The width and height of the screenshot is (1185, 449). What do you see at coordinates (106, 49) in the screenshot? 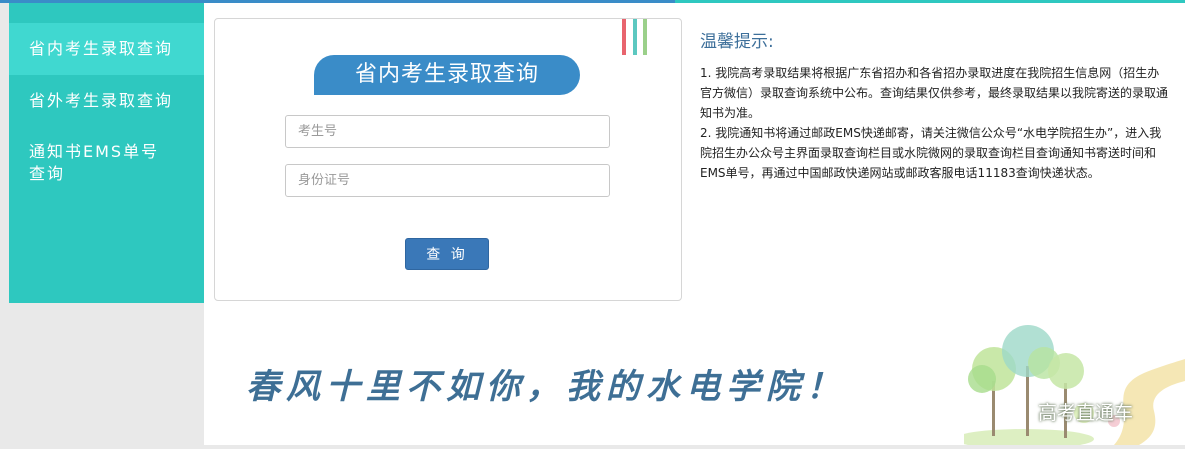
I see `sidebar-item-provincial-query: 省内考生录取查询` at bounding box center [106, 49].